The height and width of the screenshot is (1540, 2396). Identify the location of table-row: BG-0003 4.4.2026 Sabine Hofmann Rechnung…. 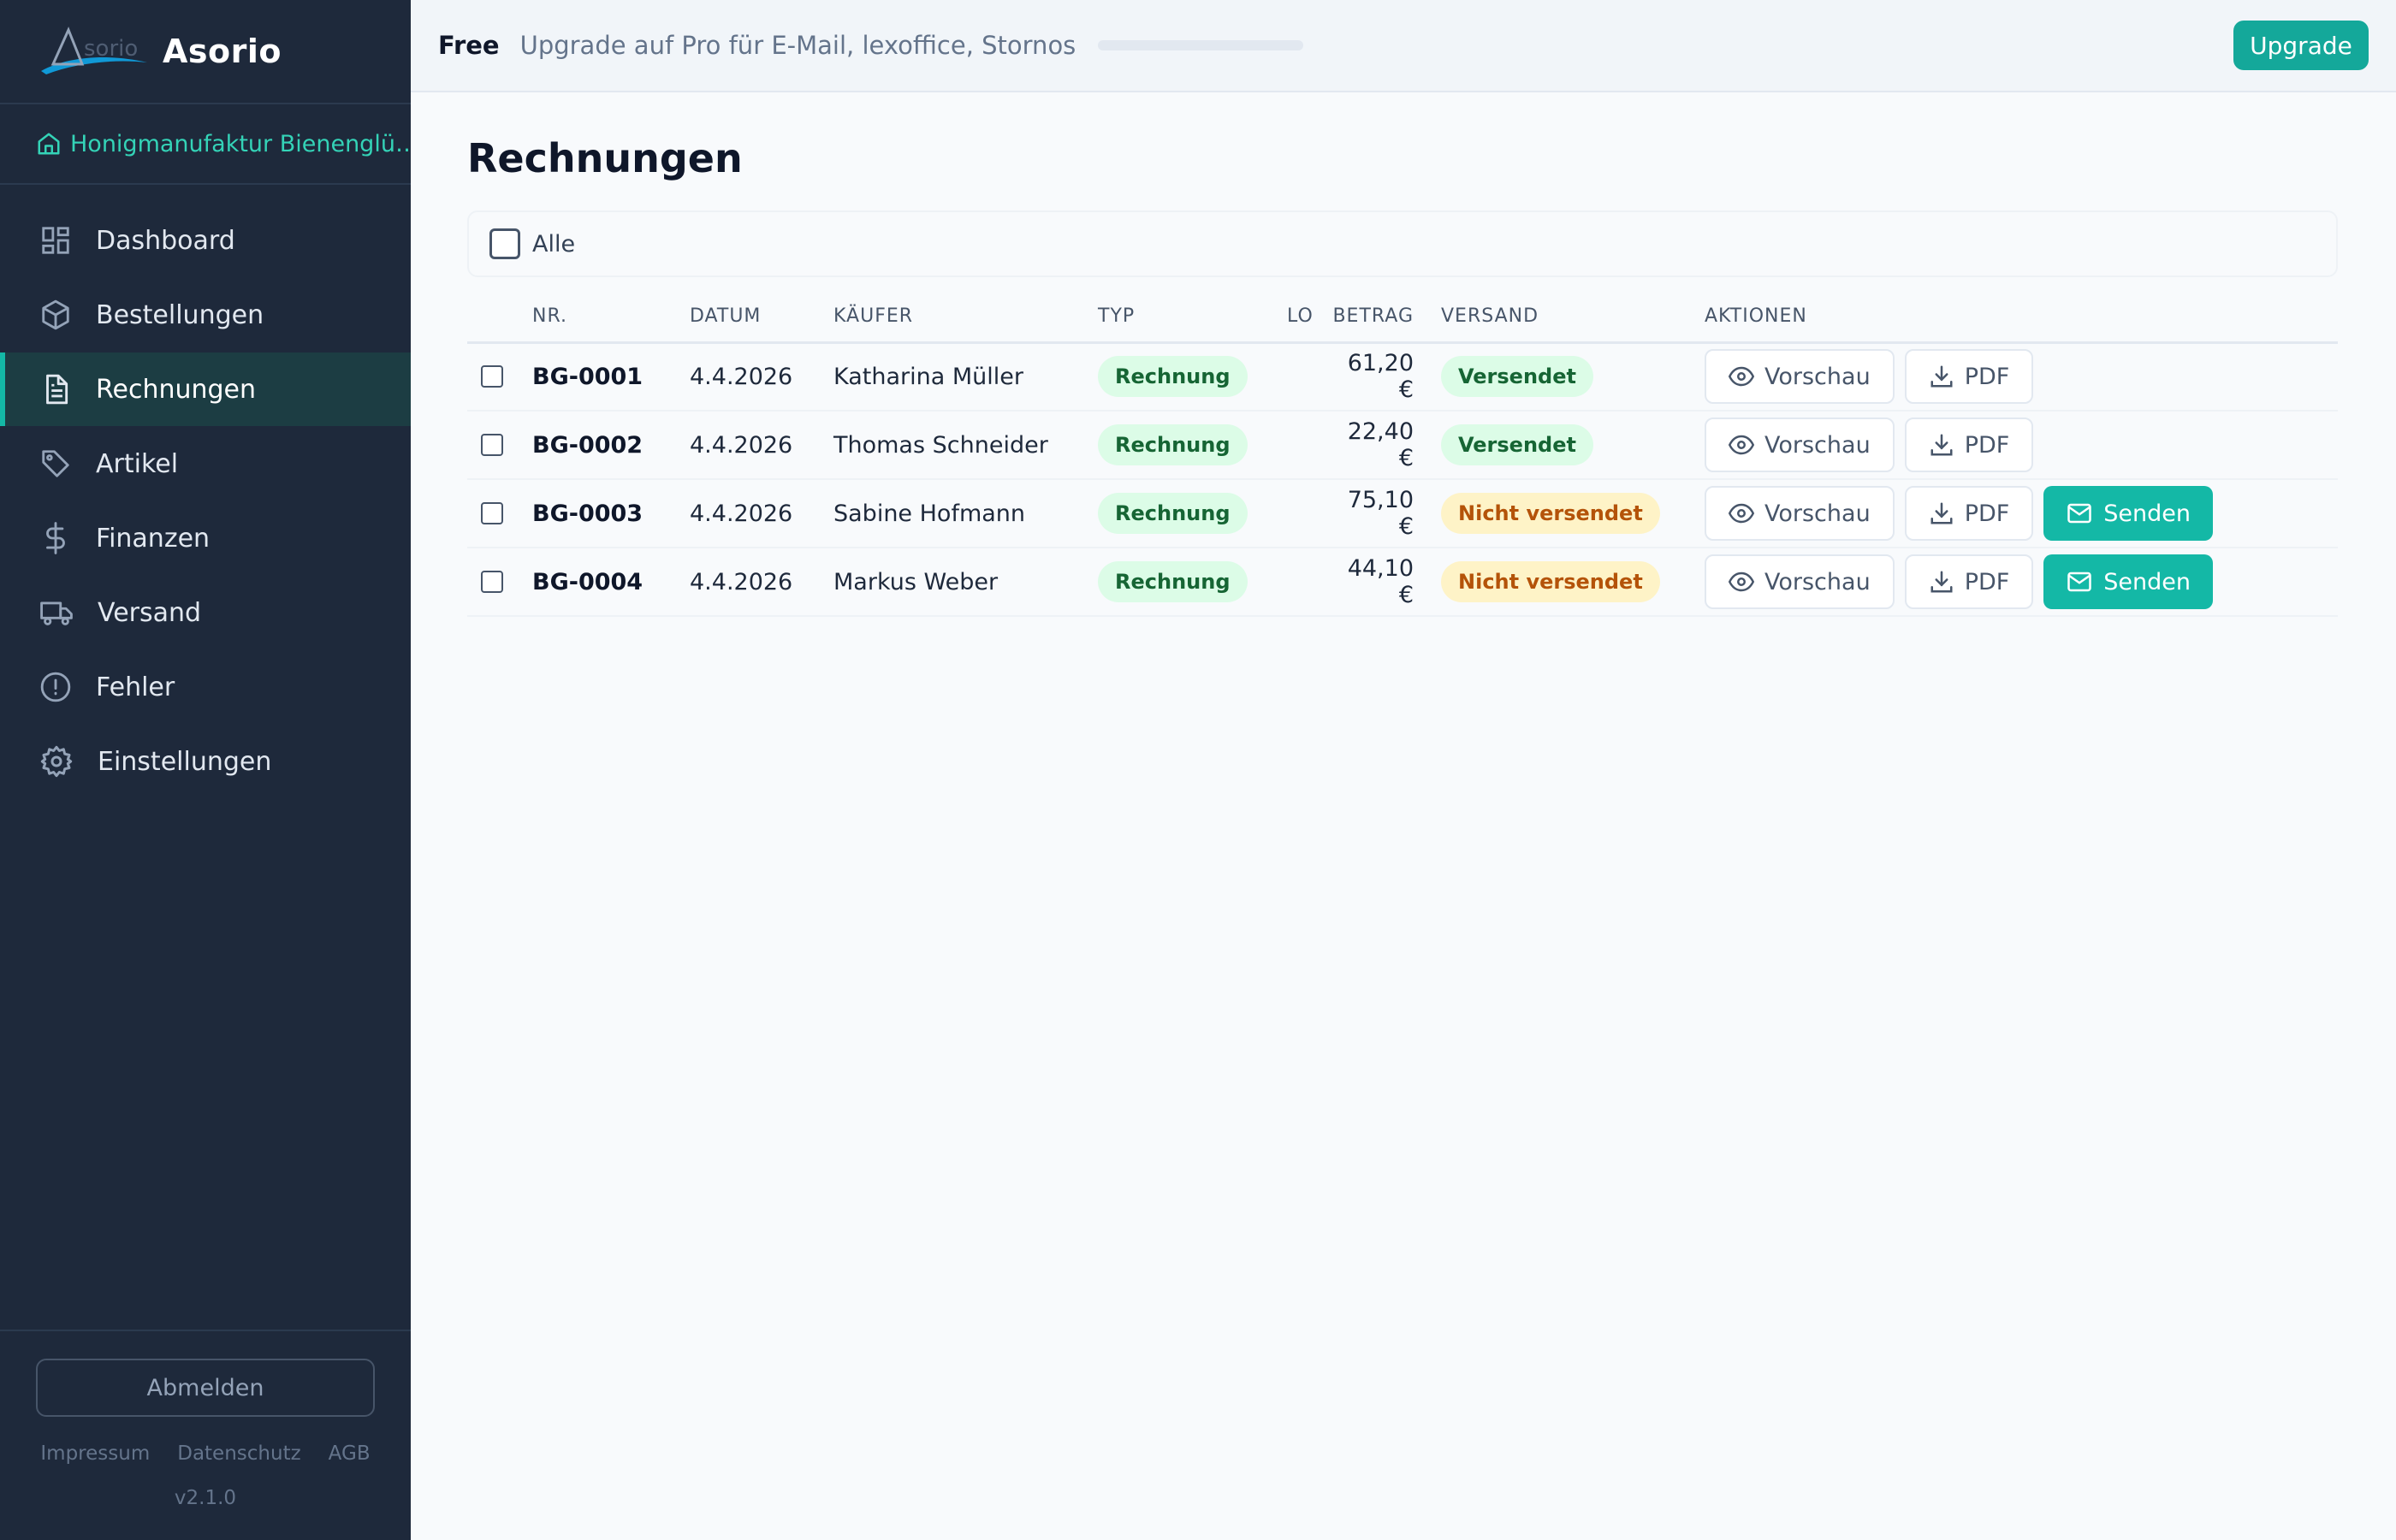
(1402, 513).